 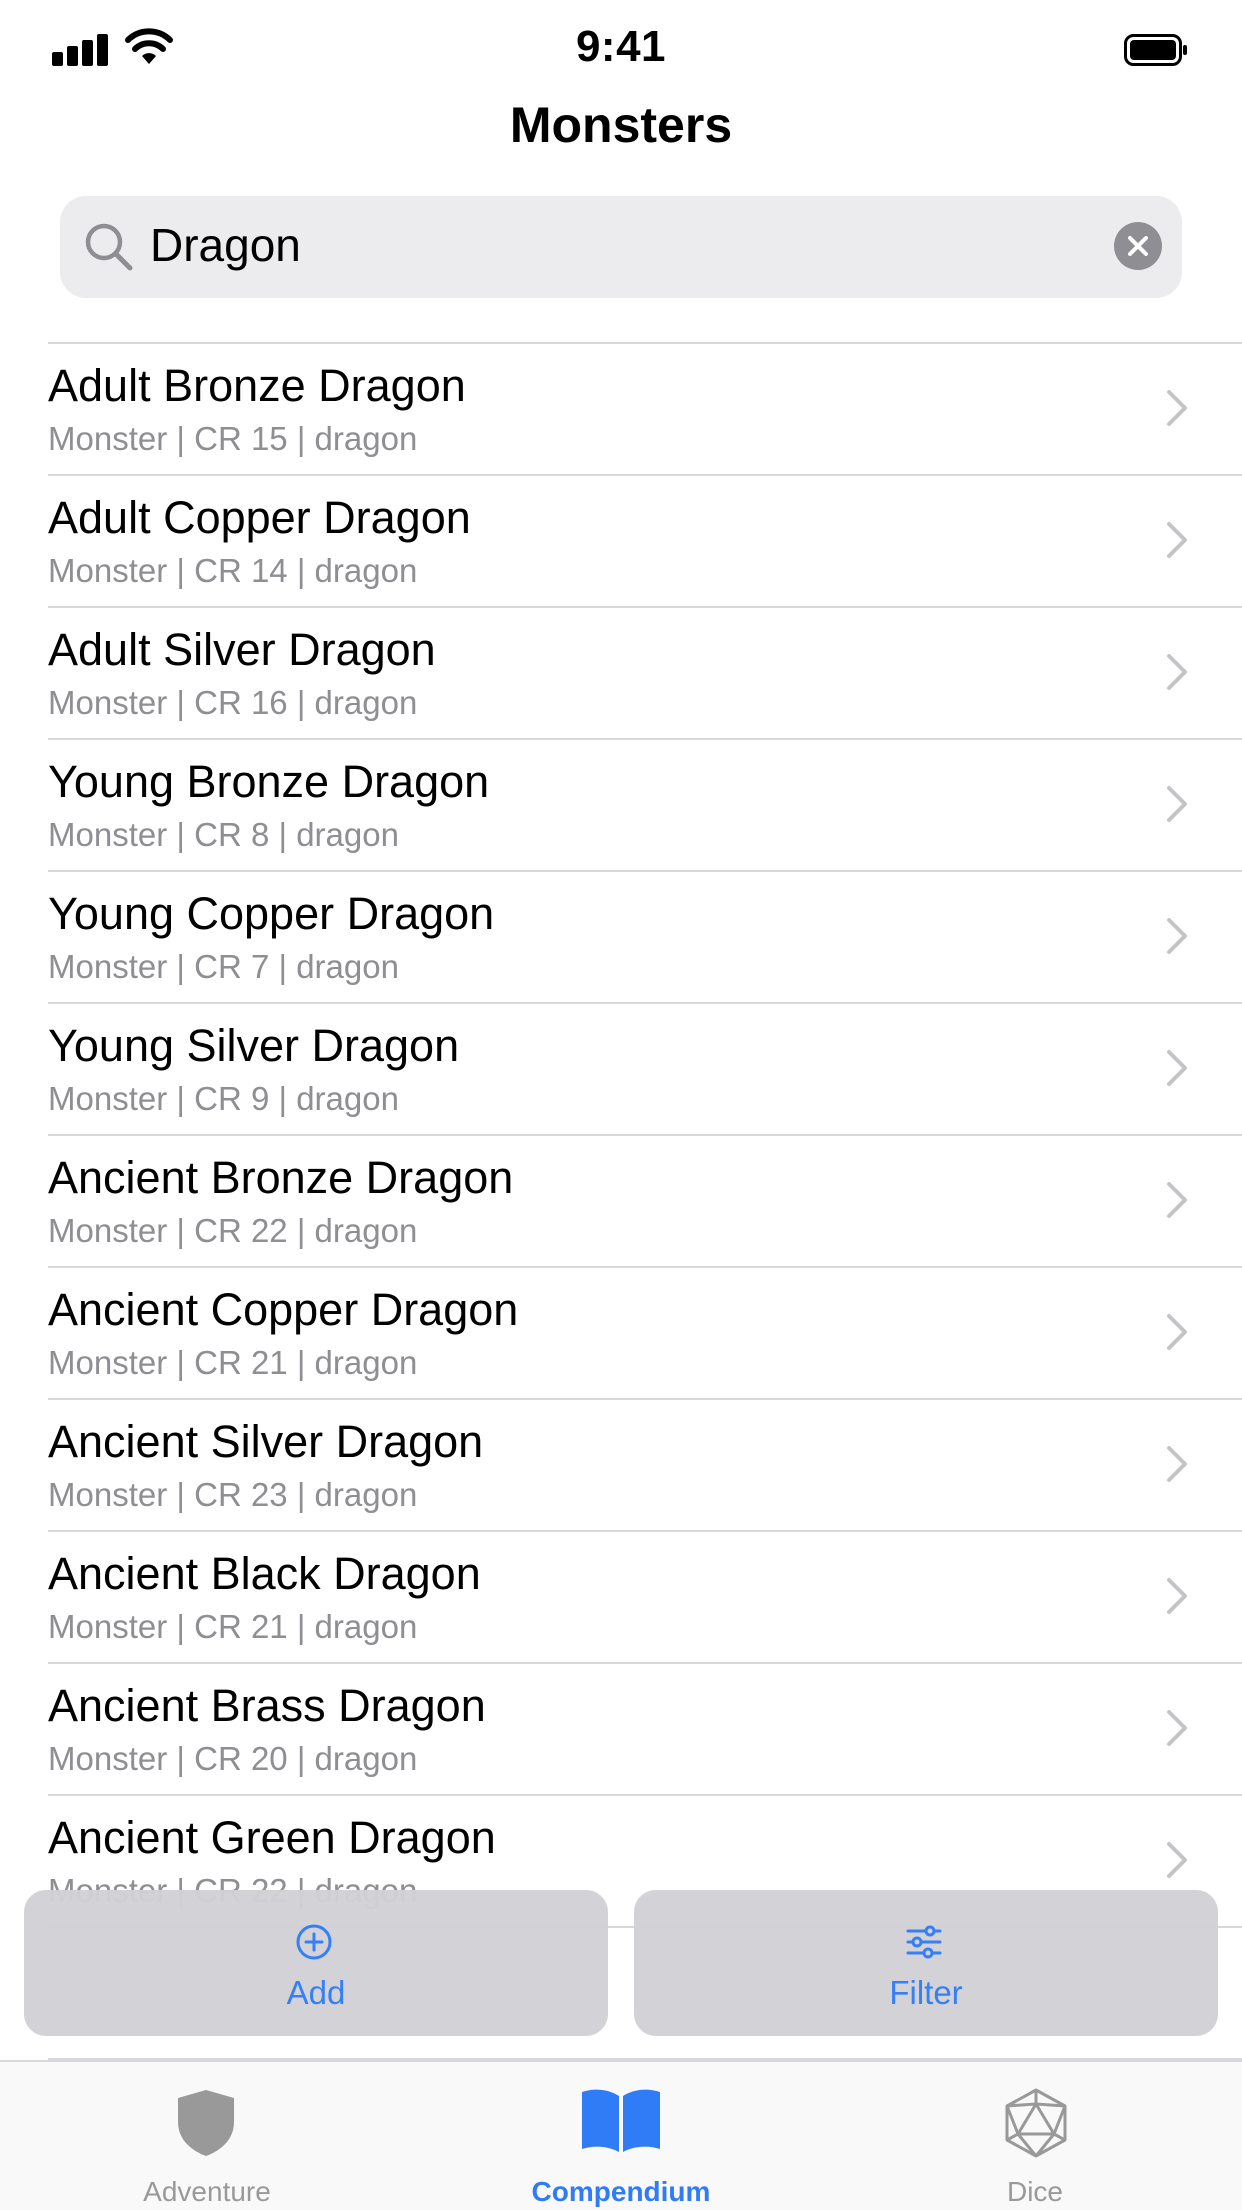 I want to click on add-button: Add, so click(x=316, y=1963).